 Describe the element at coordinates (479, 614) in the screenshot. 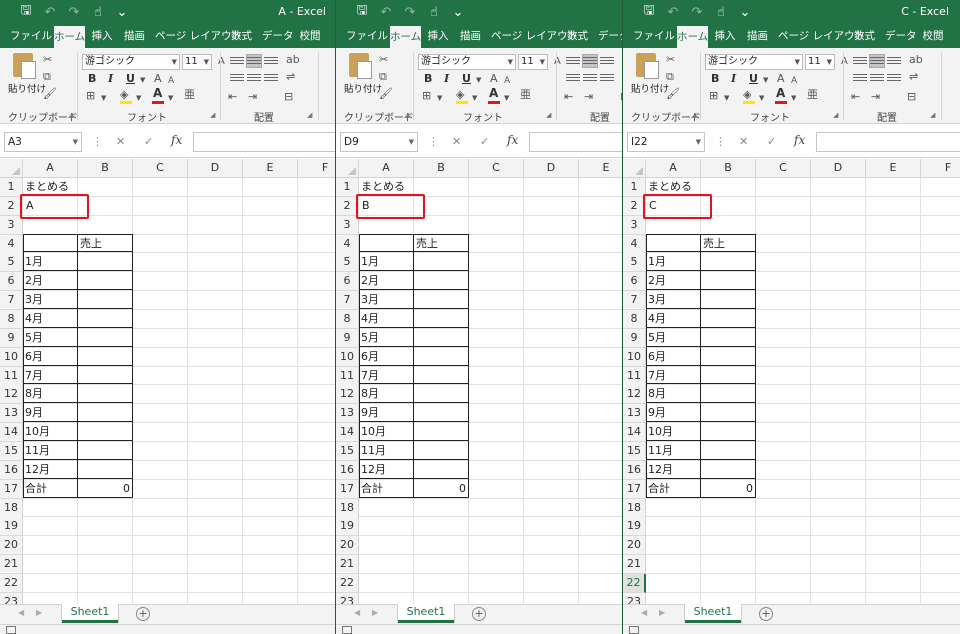

I see `add-sheet-icon: +` at that location.